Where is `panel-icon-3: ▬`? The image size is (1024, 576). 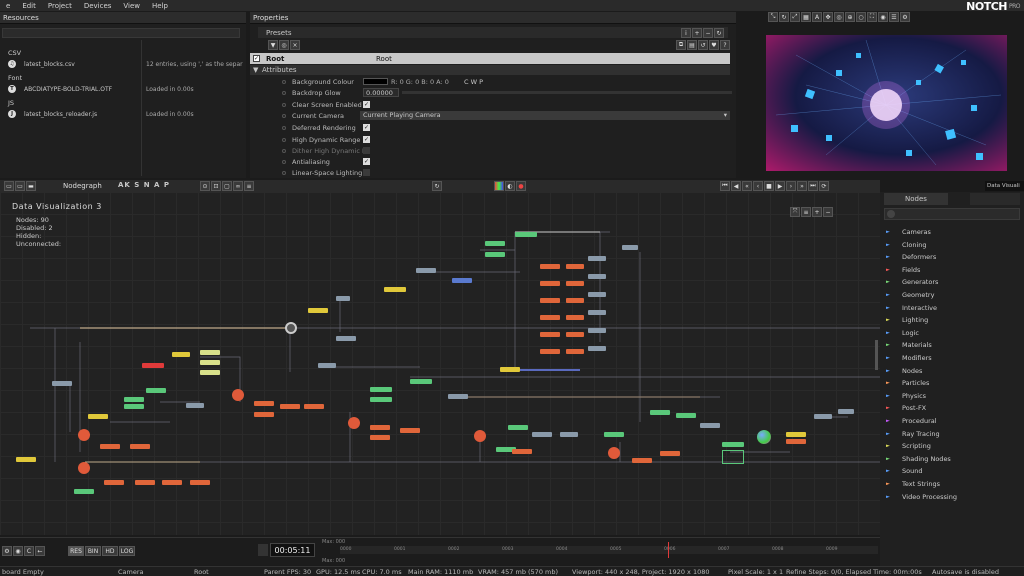 panel-icon-3: ▬ is located at coordinates (31, 186).